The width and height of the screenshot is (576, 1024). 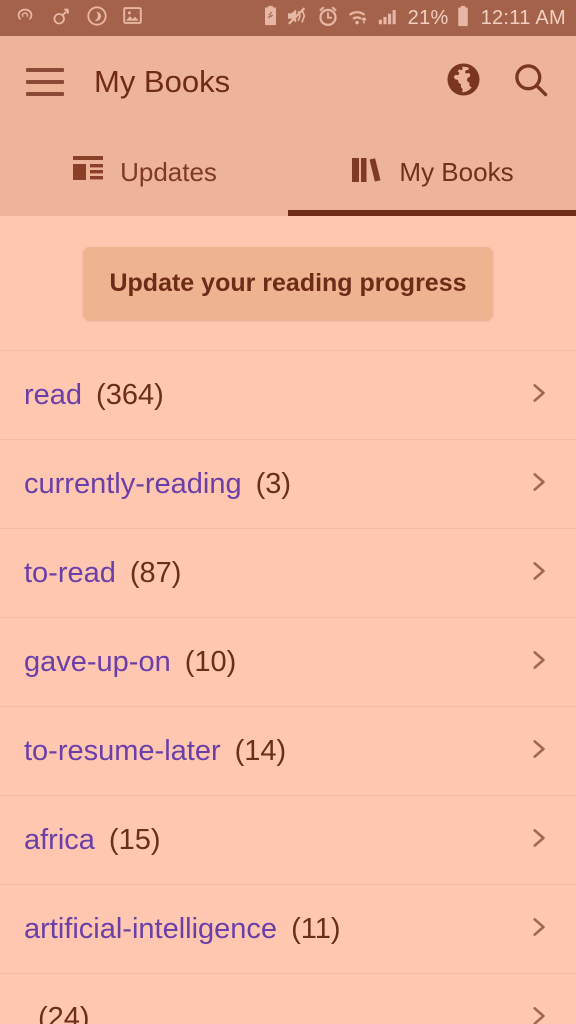 I want to click on globe-icon, so click(x=463, y=82).